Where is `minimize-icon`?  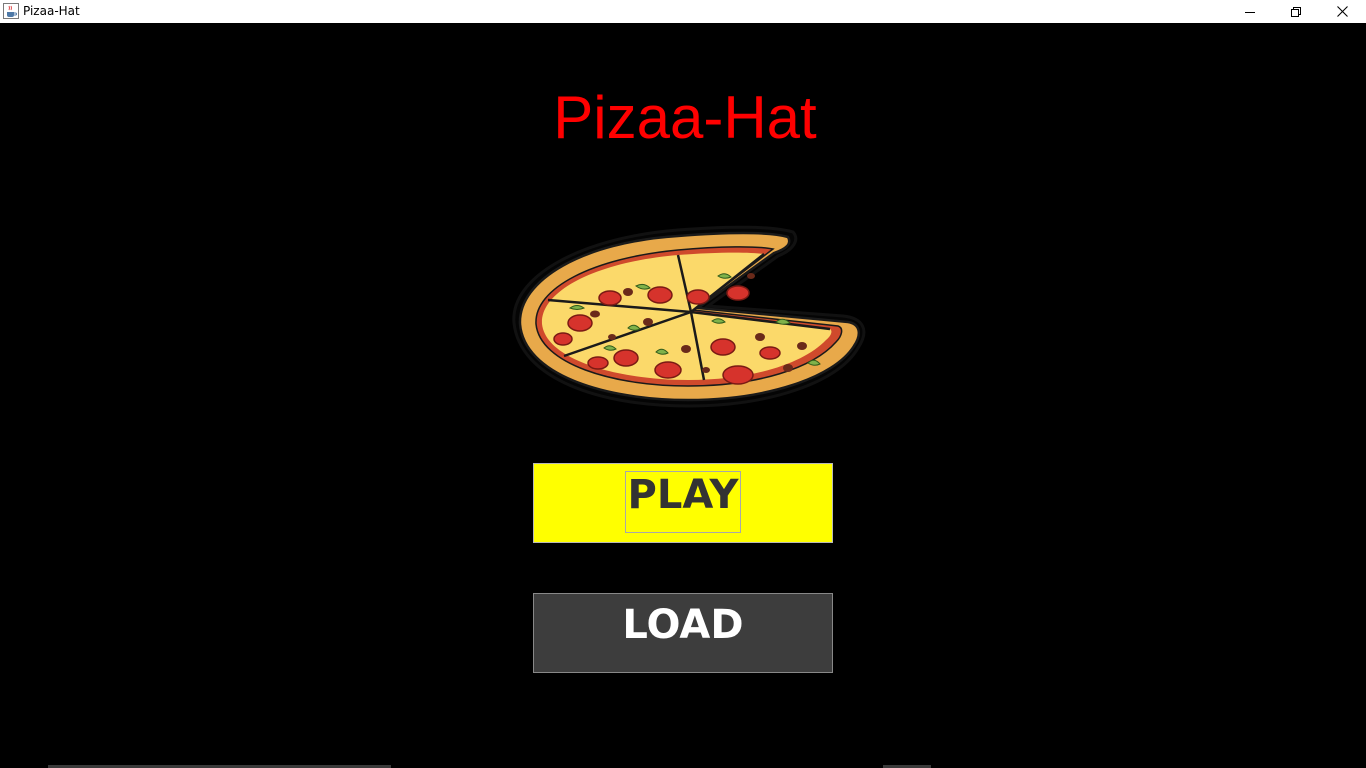 minimize-icon is located at coordinates (1250, 12).